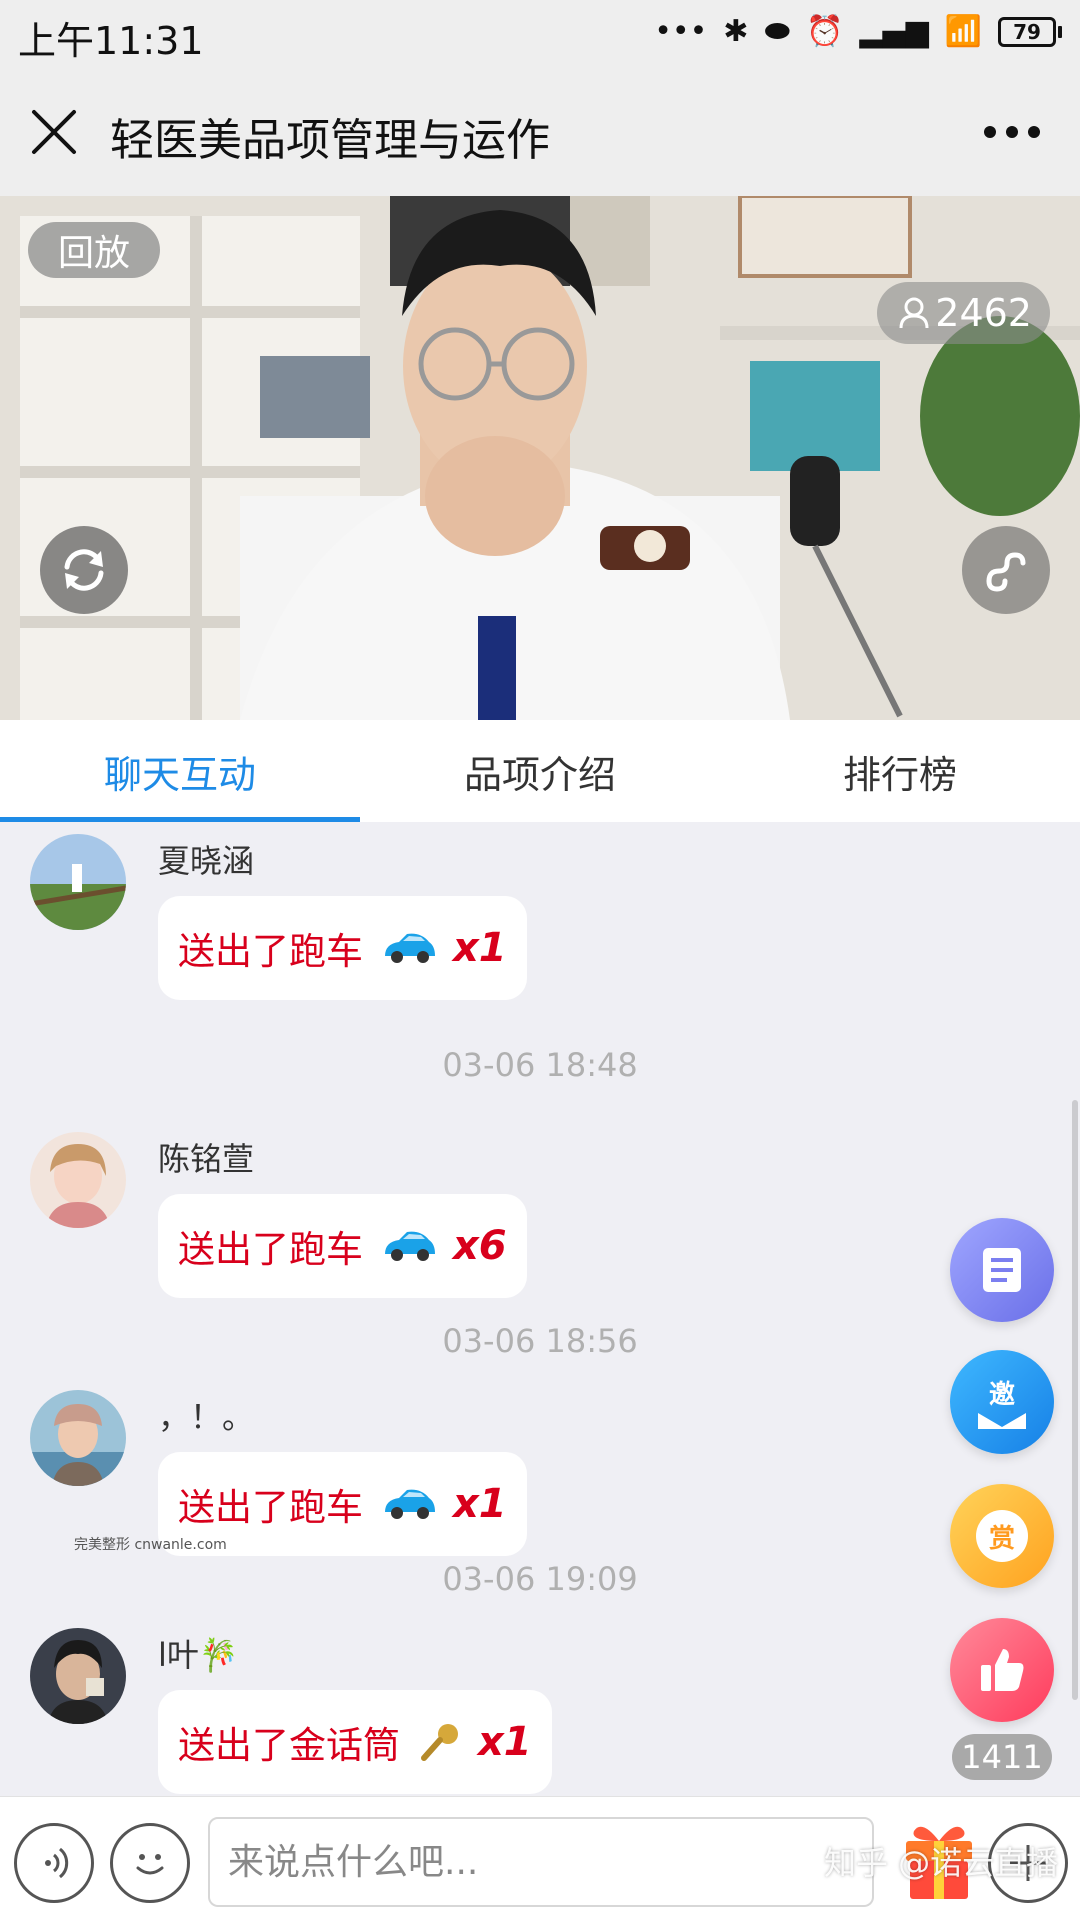 Image resolution: width=1080 pixels, height=1920 pixels. I want to click on gift-count: x6, so click(480, 1246).